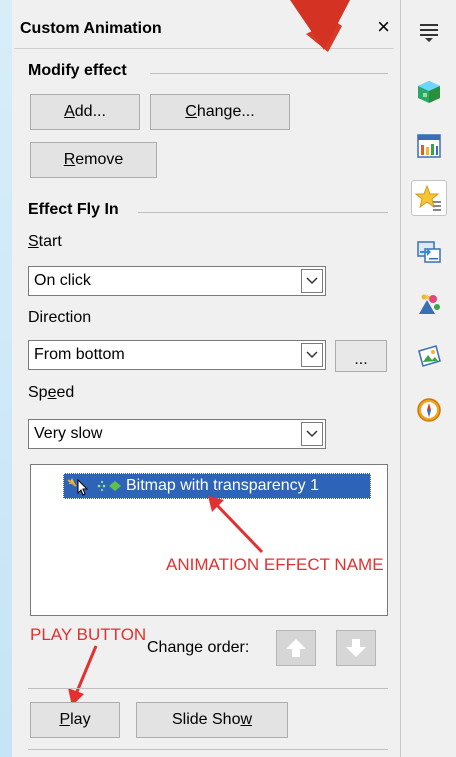 The height and width of the screenshot is (757, 456). What do you see at coordinates (320, 26) in the screenshot?
I see `pointer-arrow` at bounding box center [320, 26].